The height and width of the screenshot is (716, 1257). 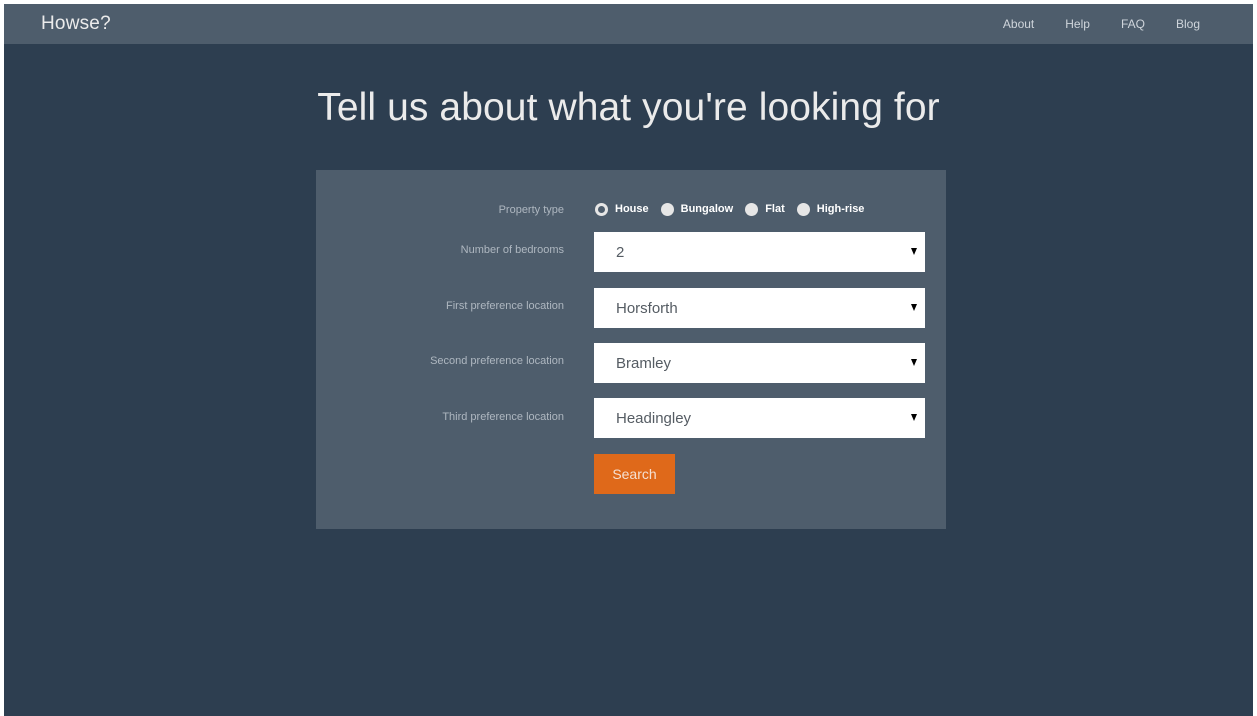 What do you see at coordinates (531, 210) in the screenshot?
I see `property-type-label: Property type` at bounding box center [531, 210].